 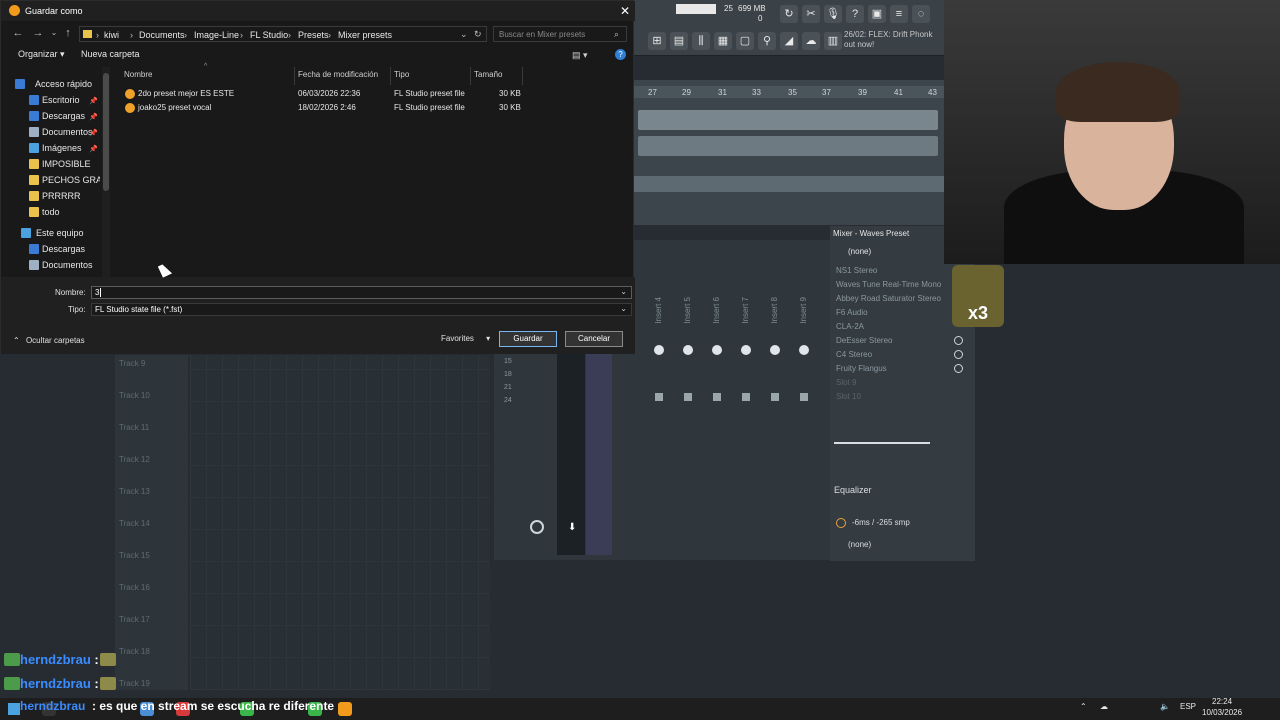 What do you see at coordinates (896, 298) in the screenshot?
I see `effect-slot: Abbey Road Saturator Stereo` at bounding box center [896, 298].